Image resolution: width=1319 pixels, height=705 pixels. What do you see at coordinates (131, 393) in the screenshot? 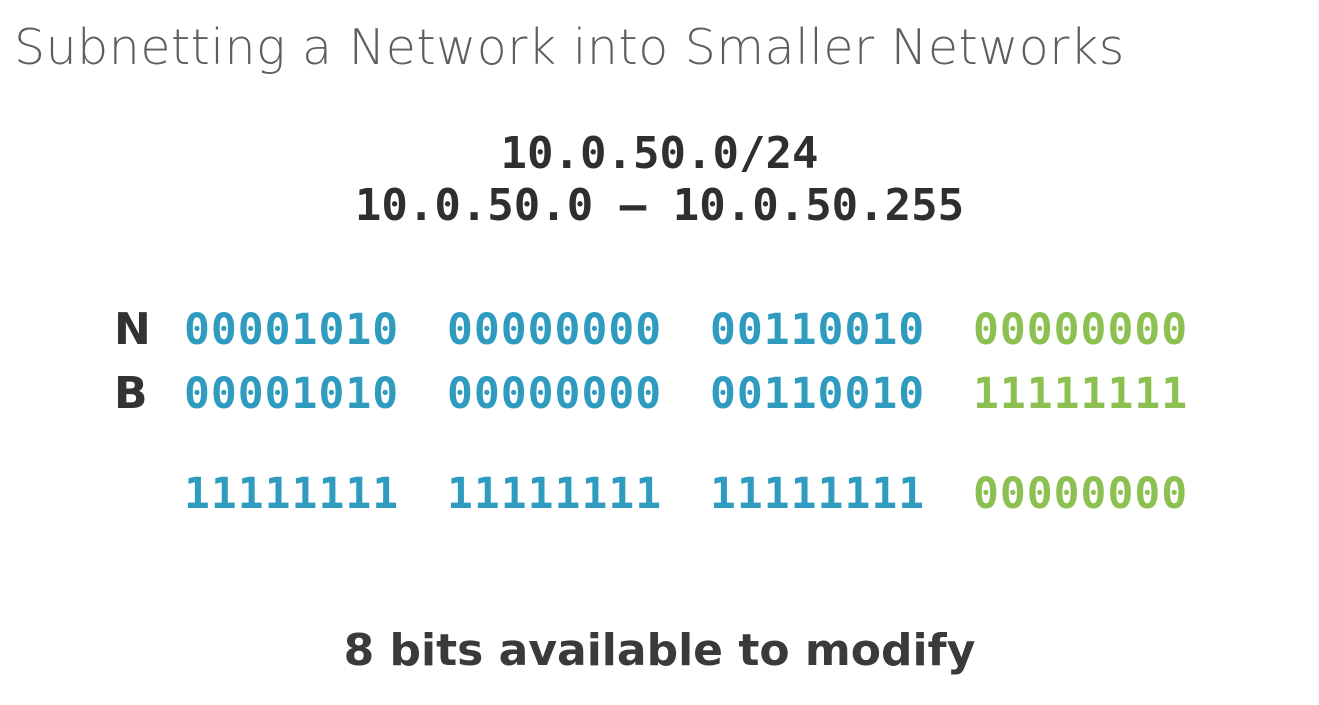
I see `broadcast-row-label: B` at bounding box center [131, 393].